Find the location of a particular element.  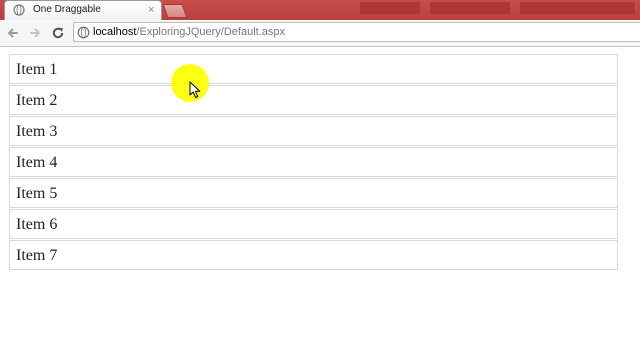

address-url: localhost/ExploringJQuery/Default.aspx is located at coordinates (189, 32).